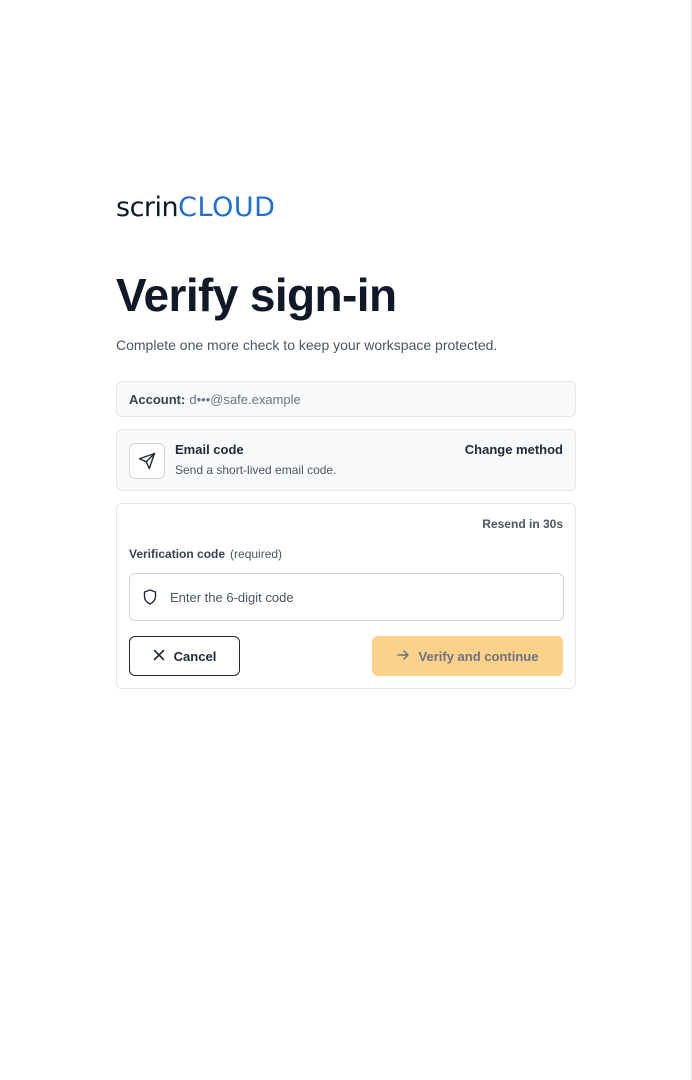 Image resolution: width=692 pixels, height=1080 pixels. Describe the element at coordinates (157, 399) in the screenshot. I see `account-label: Account:` at that location.